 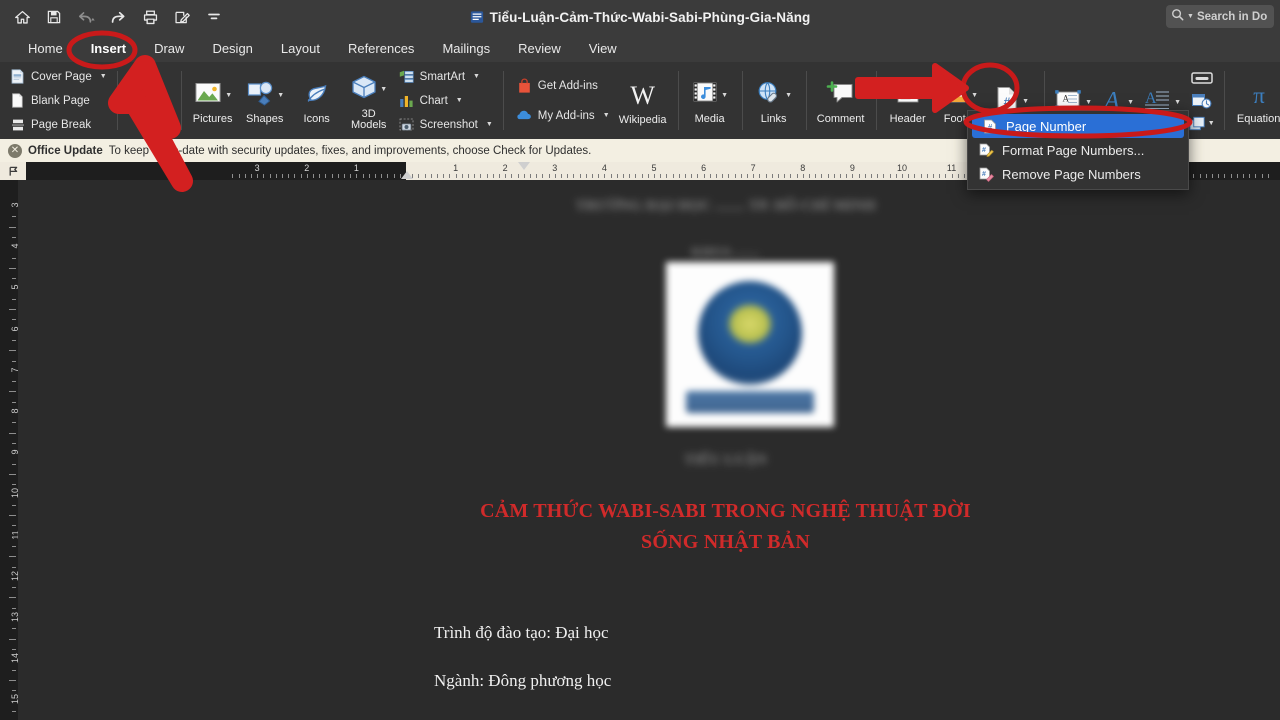 What do you see at coordinates (58, 77) in the screenshot?
I see `cover-page-button: Cover Page ▼` at bounding box center [58, 77].